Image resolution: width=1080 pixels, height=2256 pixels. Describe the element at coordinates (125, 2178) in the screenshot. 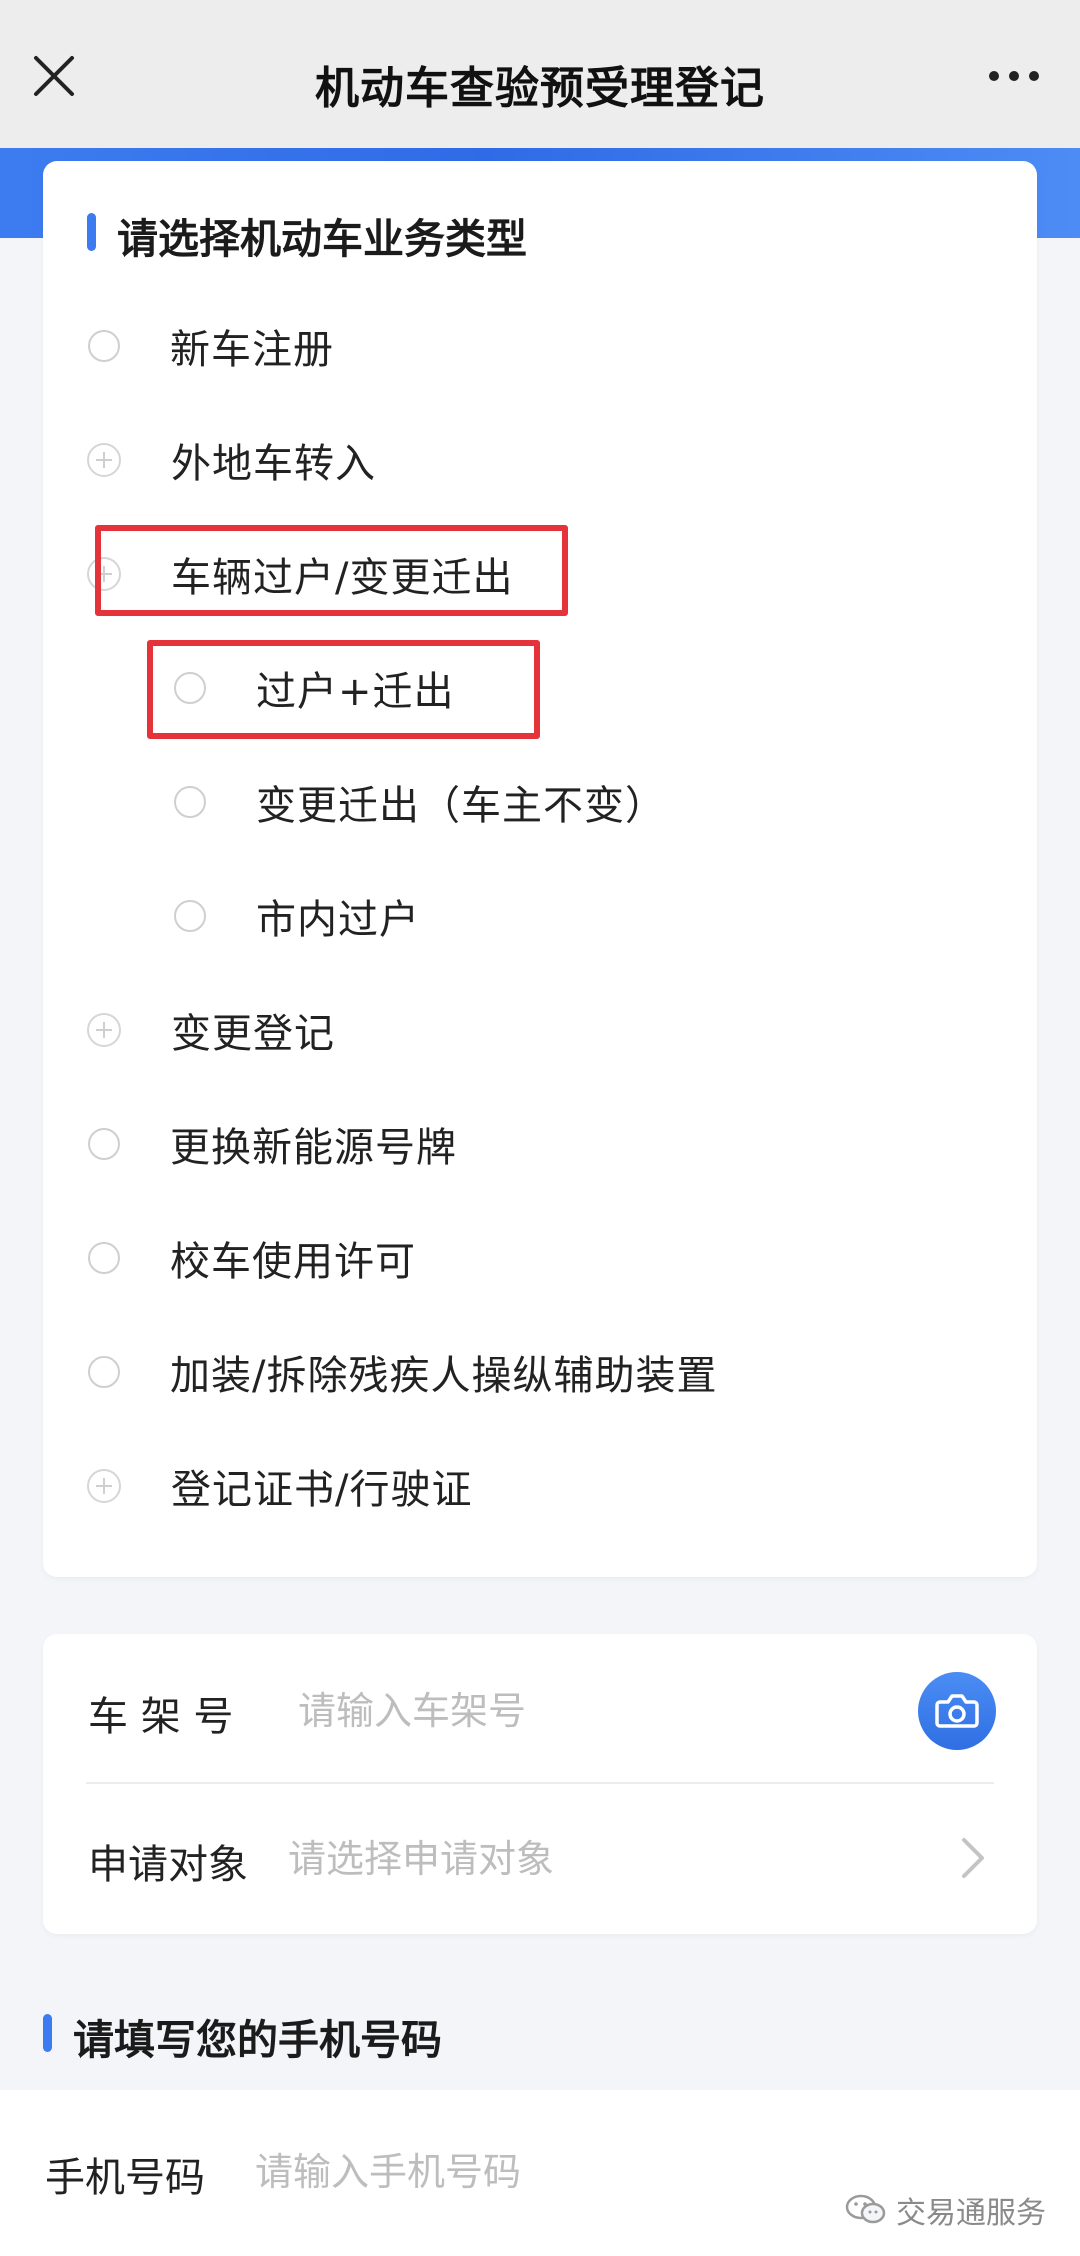

I see `phone-label: 手机号码` at that location.